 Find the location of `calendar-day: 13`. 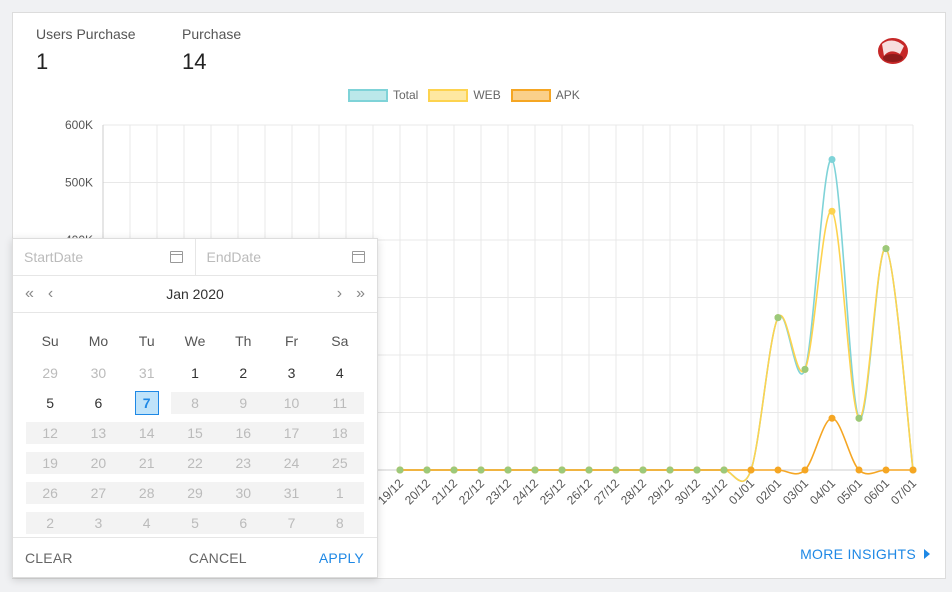

calendar-day: 13 is located at coordinates (98, 433).